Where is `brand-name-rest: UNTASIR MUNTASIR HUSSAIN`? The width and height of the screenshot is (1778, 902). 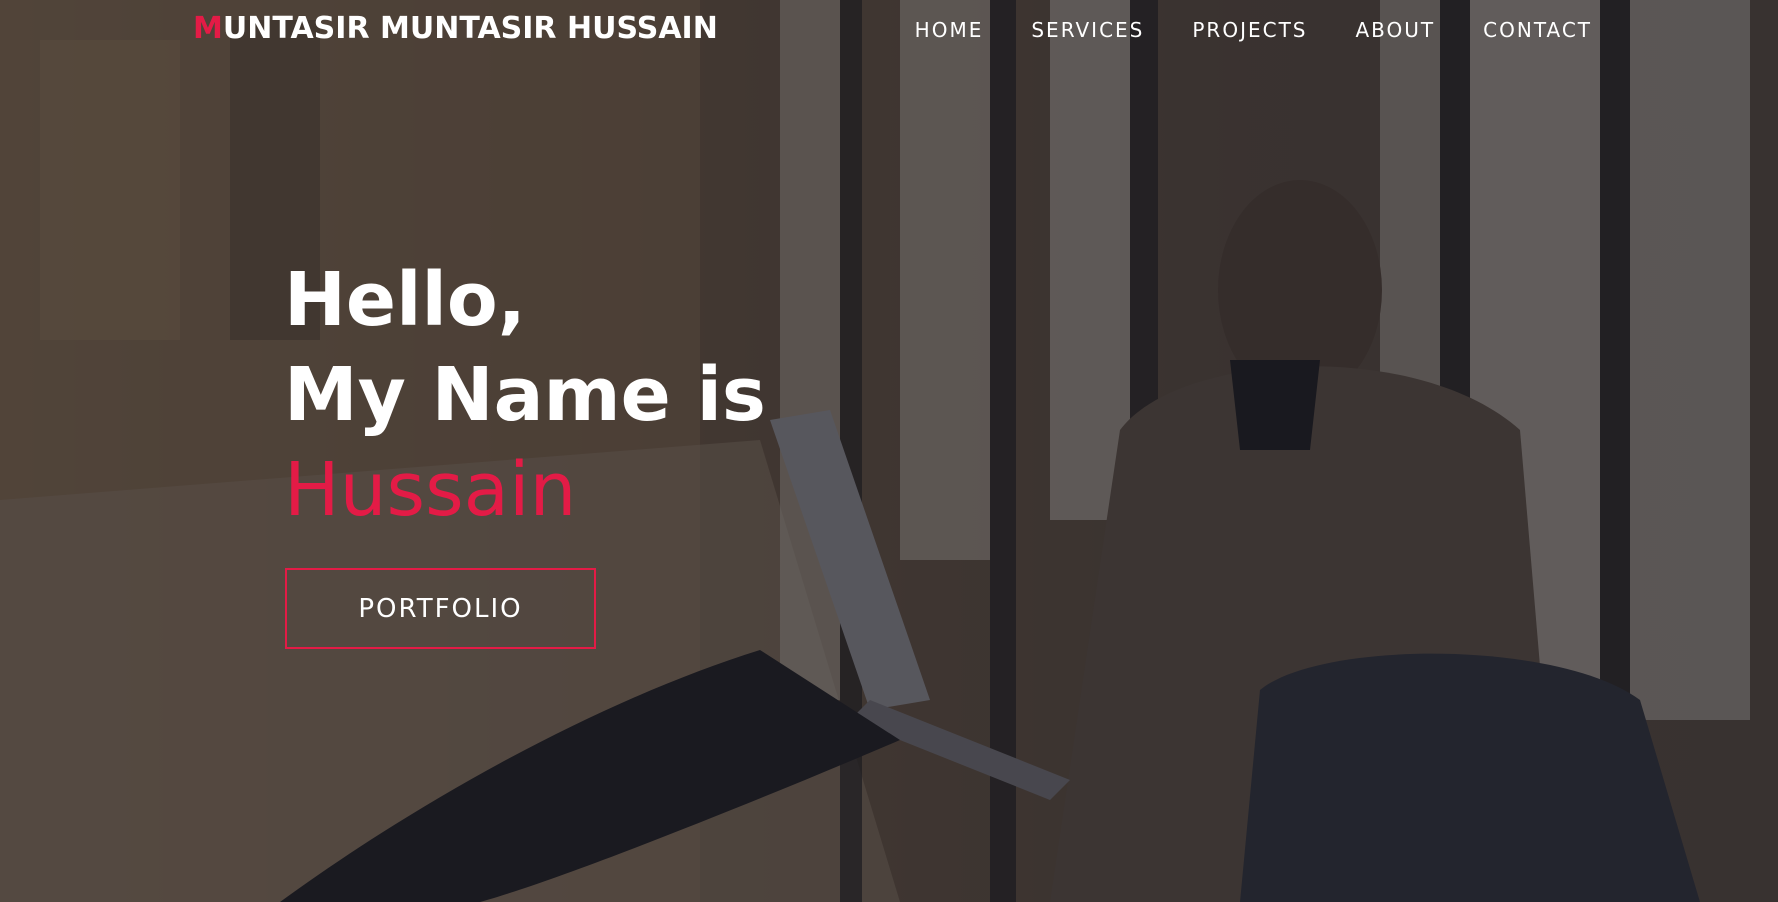 brand-name-rest: UNTASIR MUNTASIR HUSSAIN is located at coordinates (470, 28).